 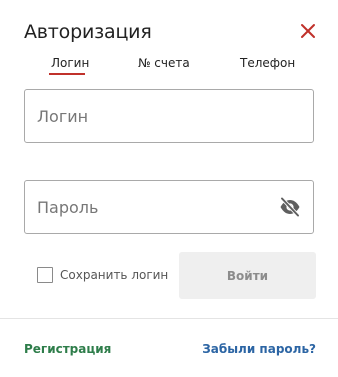 I want to click on register-link: Регистрация, so click(x=67, y=349).